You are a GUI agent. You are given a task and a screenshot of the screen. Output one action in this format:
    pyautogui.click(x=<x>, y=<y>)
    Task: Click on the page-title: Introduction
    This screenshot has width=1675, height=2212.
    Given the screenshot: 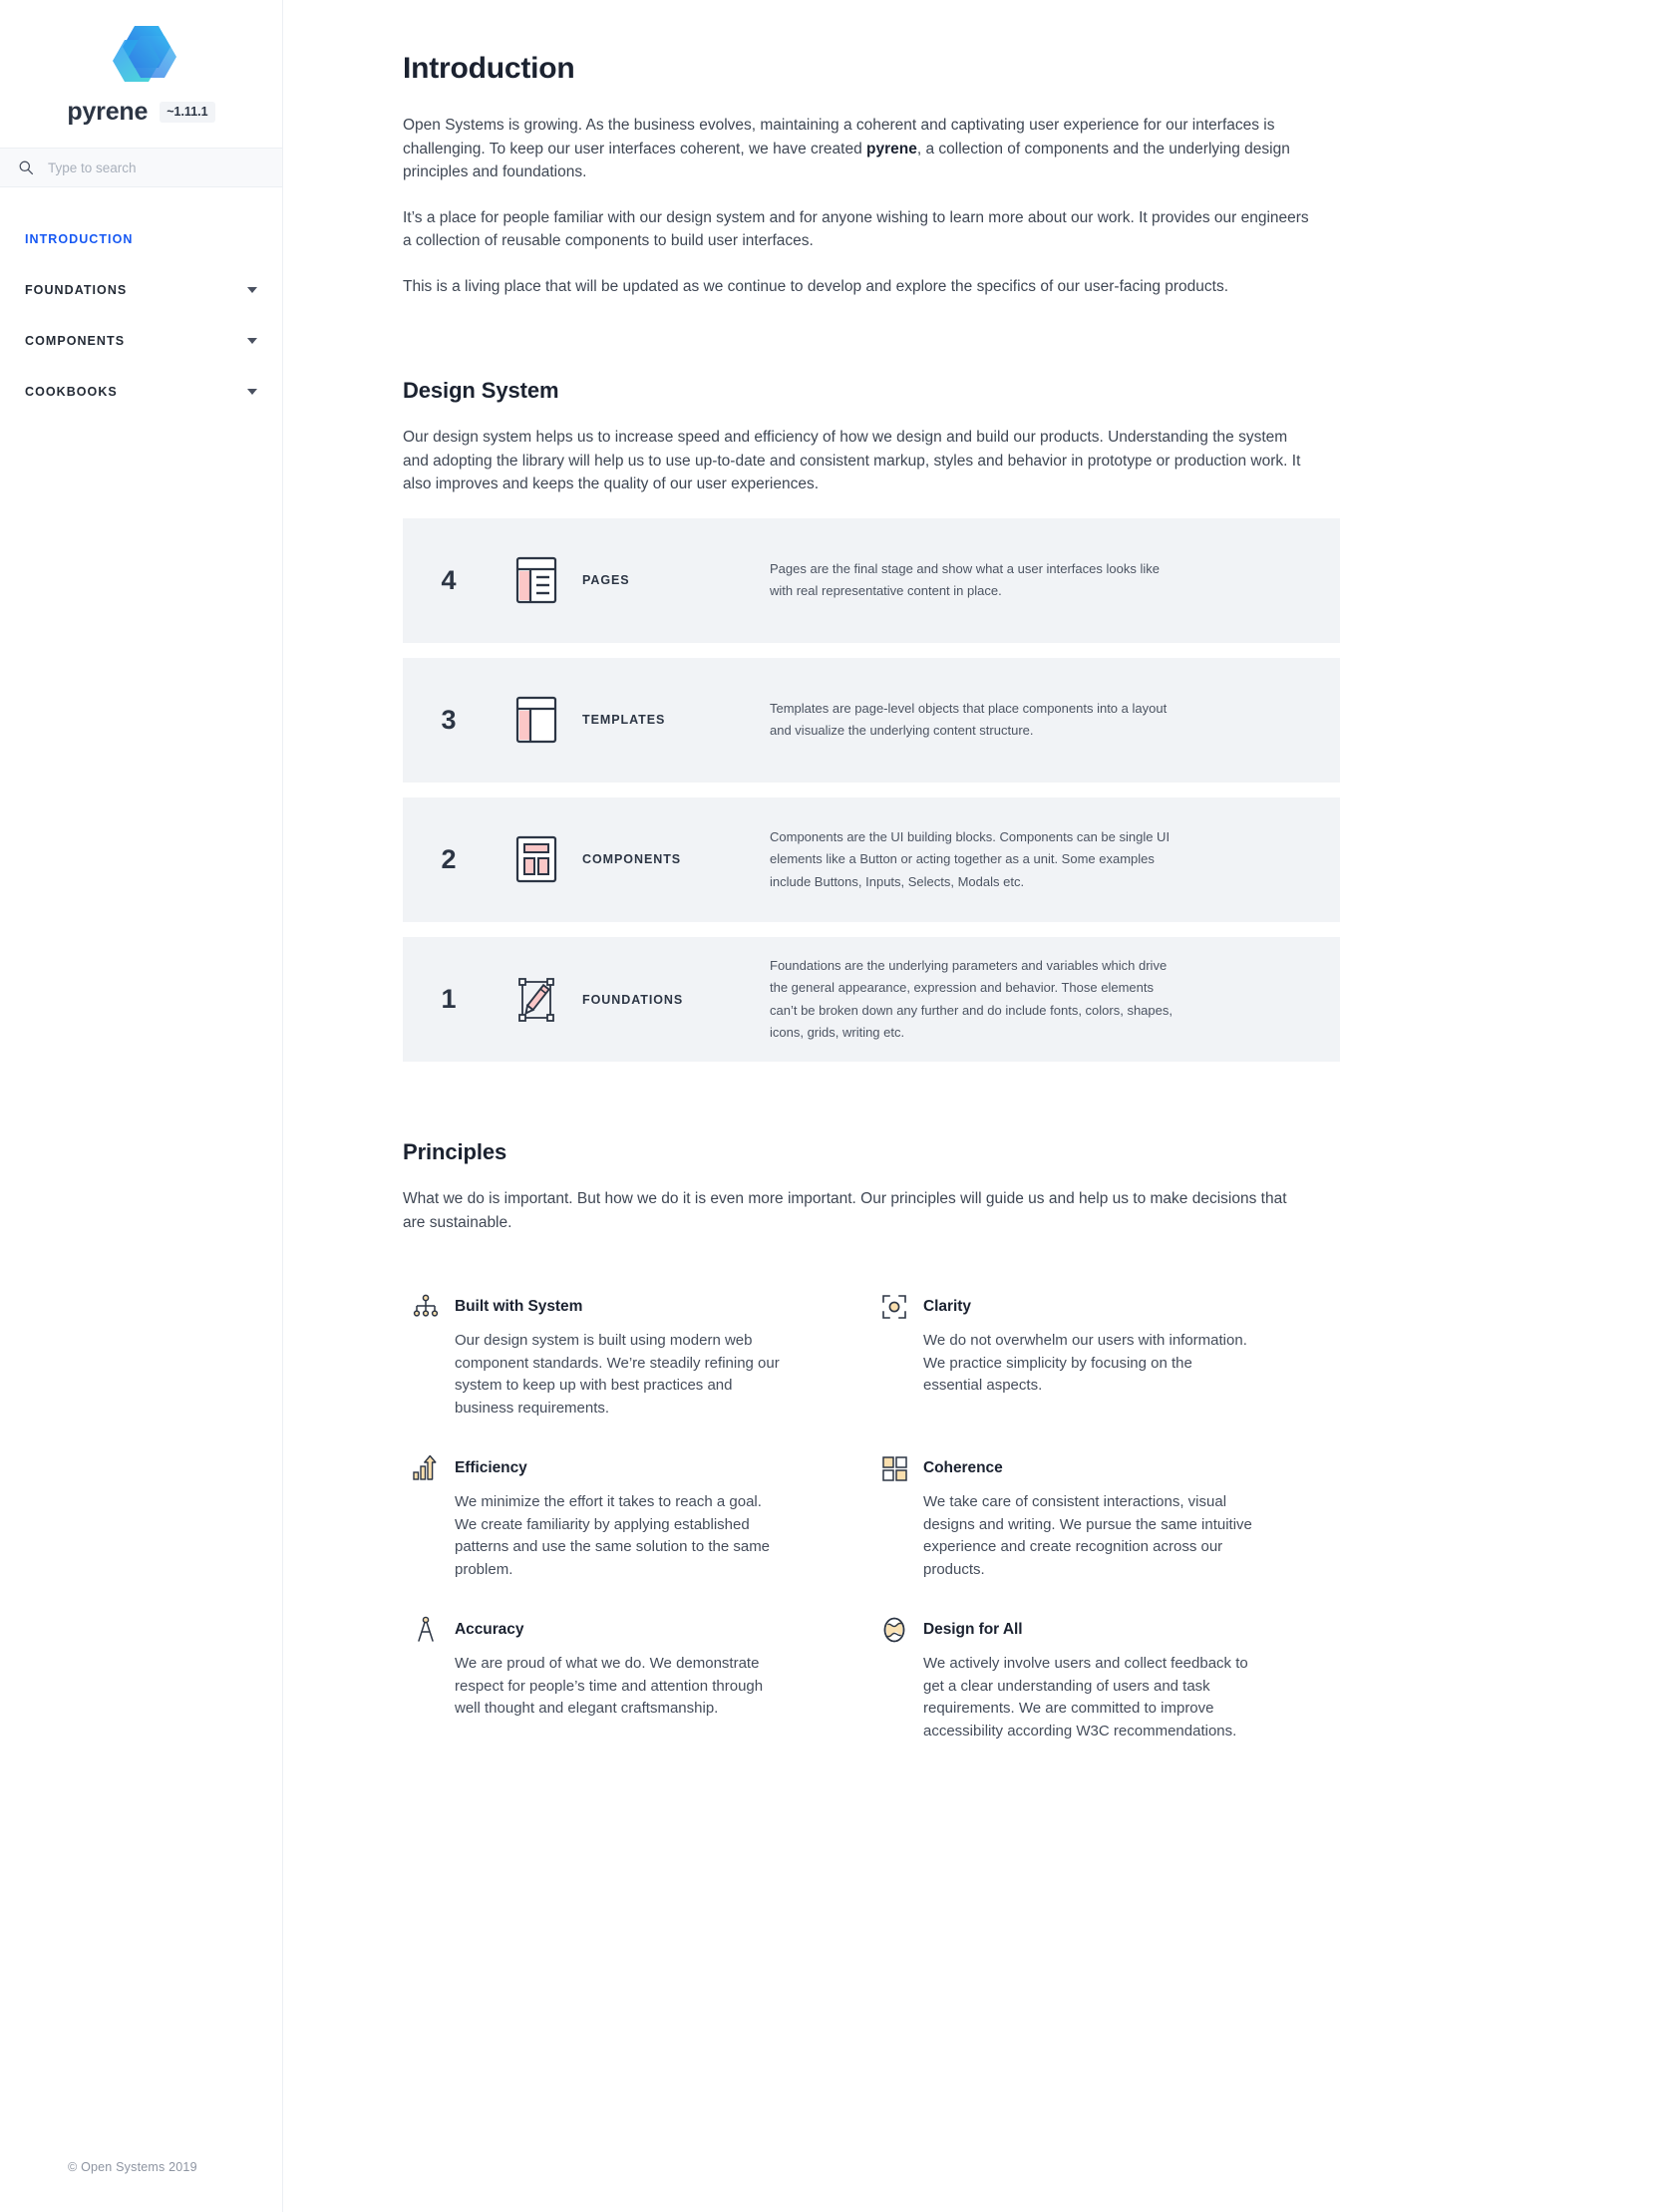 What is the action you would take?
    pyautogui.click(x=489, y=68)
    